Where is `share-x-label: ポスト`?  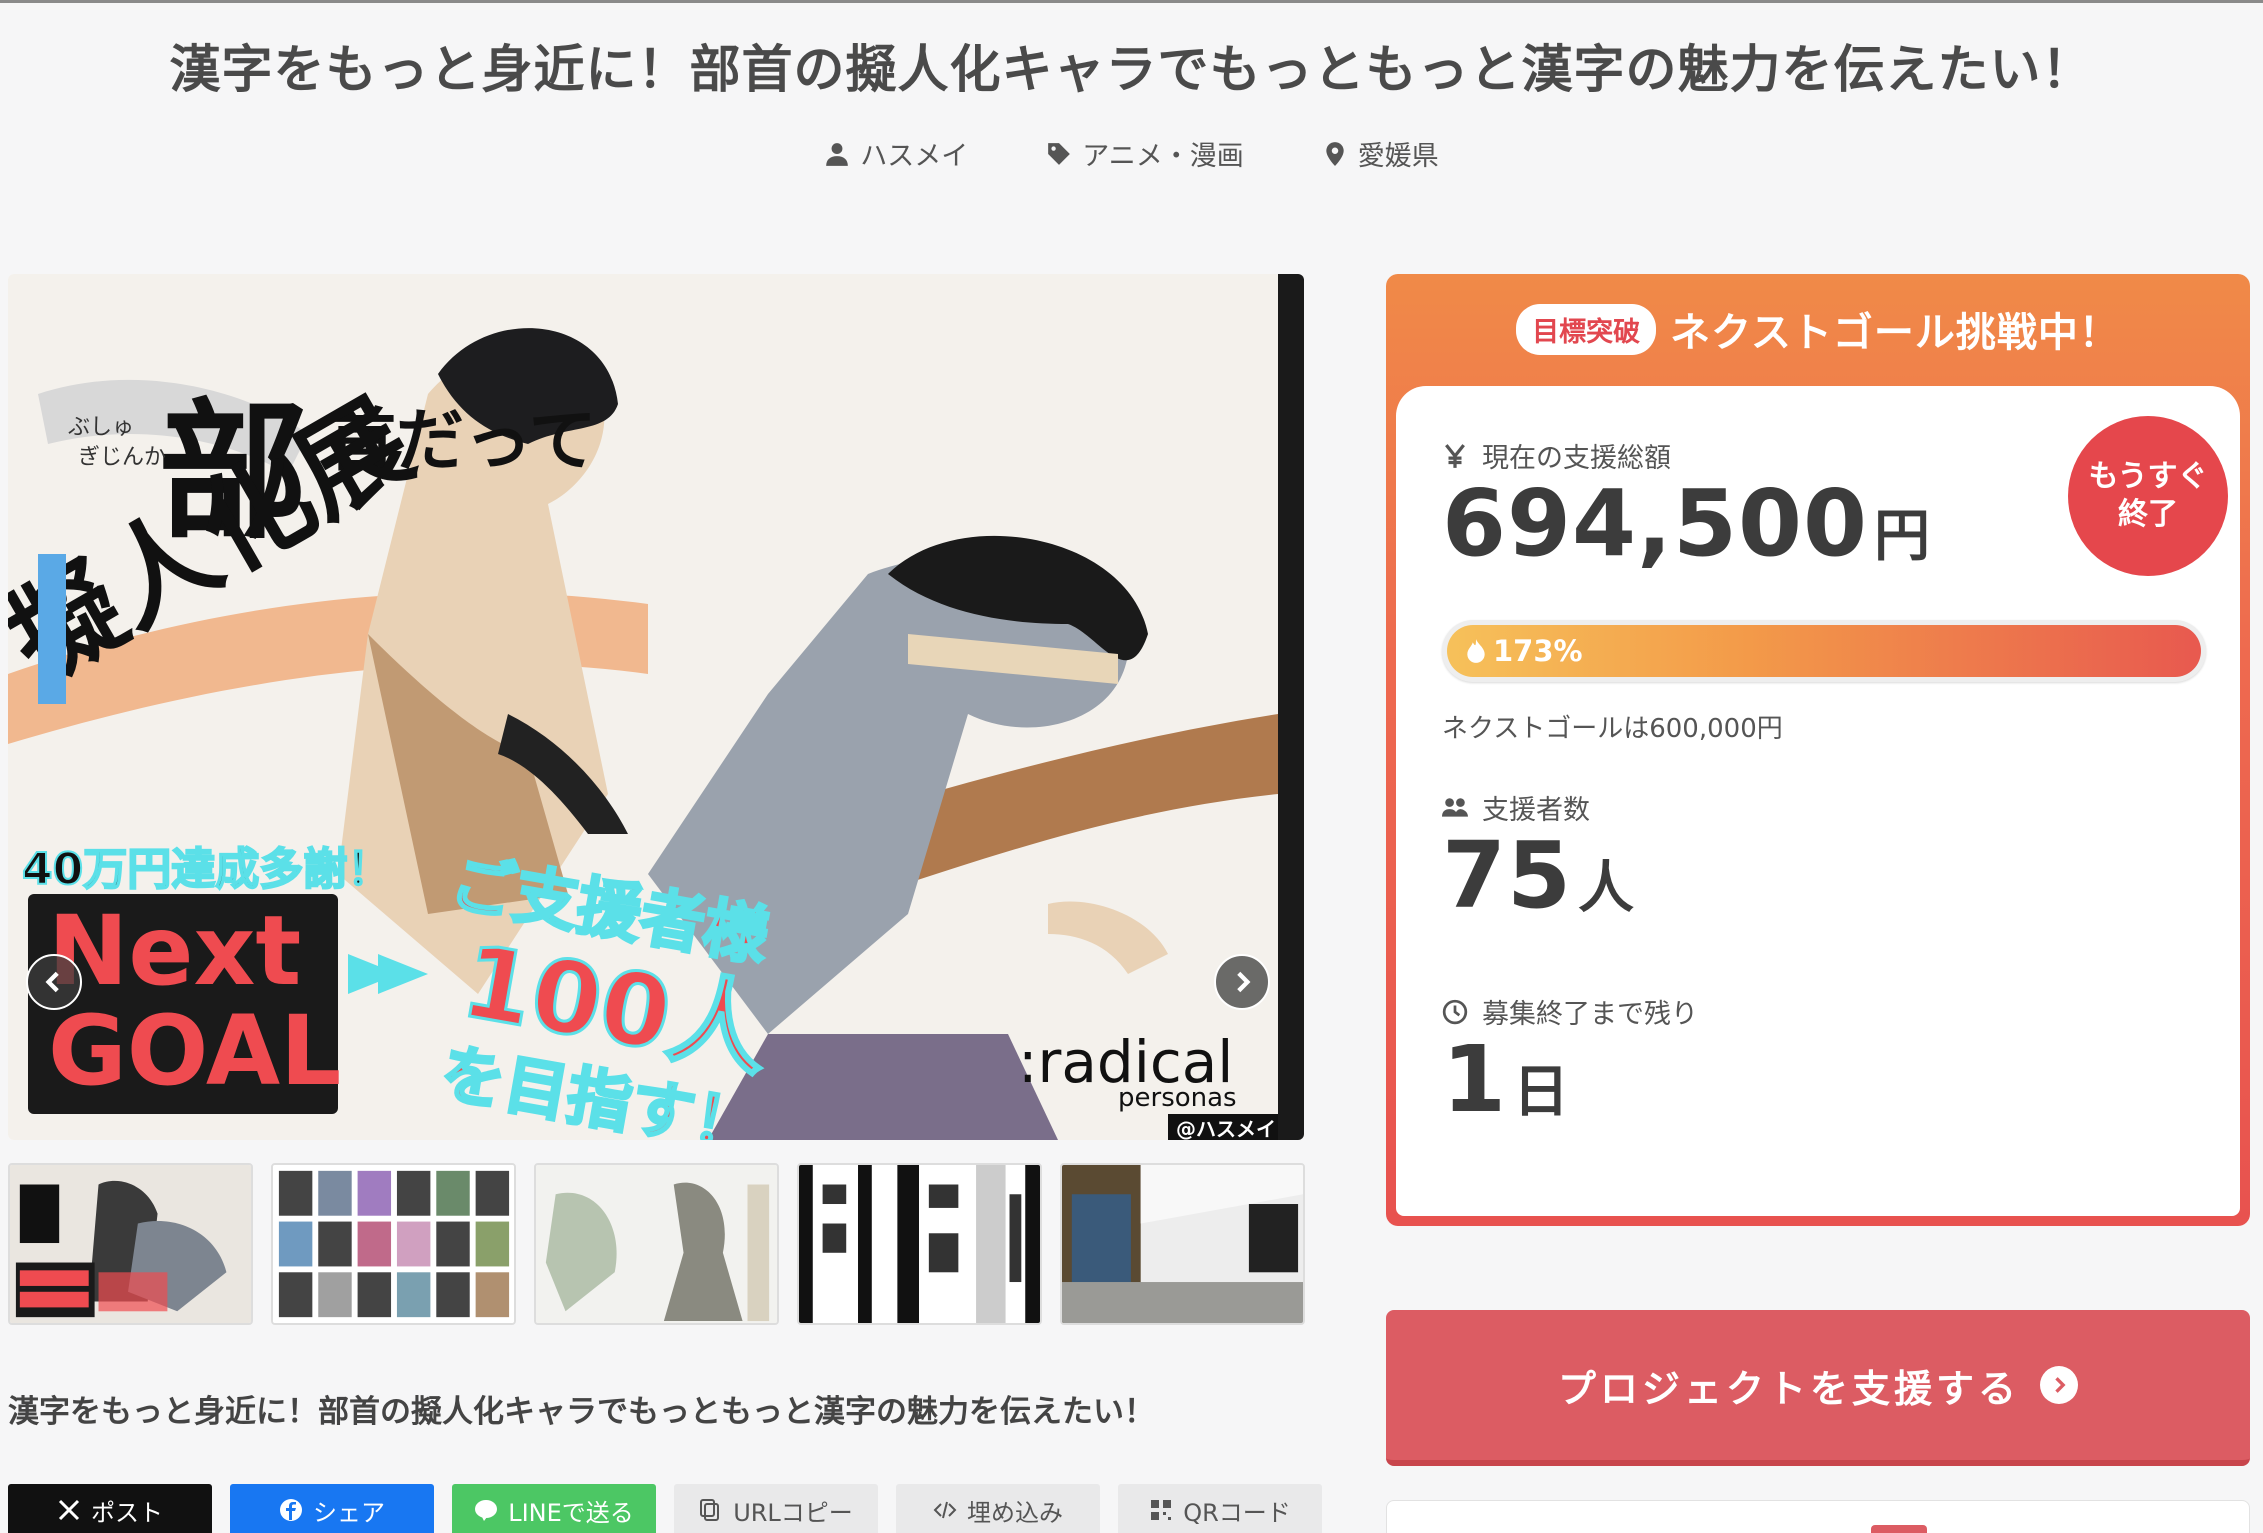 share-x-label: ポスト is located at coordinates (127, 1512).